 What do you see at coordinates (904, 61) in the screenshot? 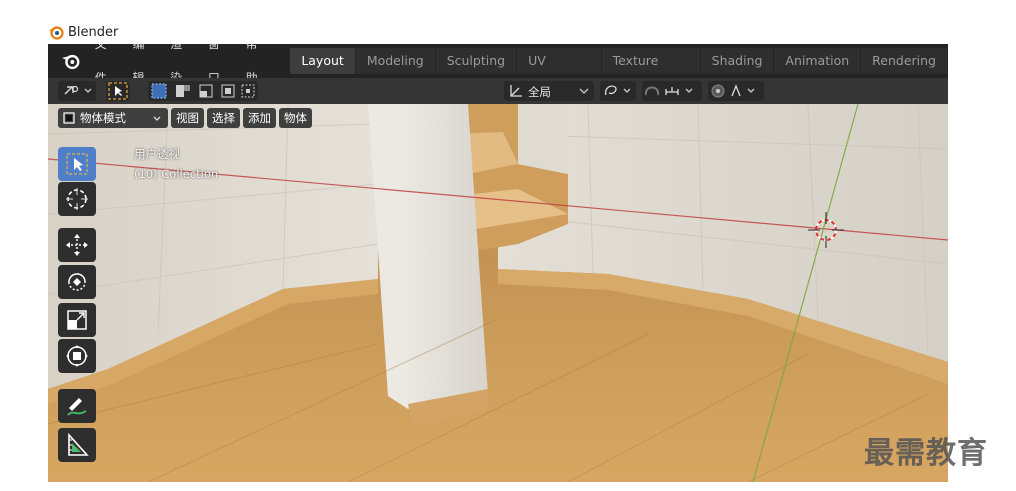
I see `tab-rendering: Rendering` at bounding box center [904, 61].